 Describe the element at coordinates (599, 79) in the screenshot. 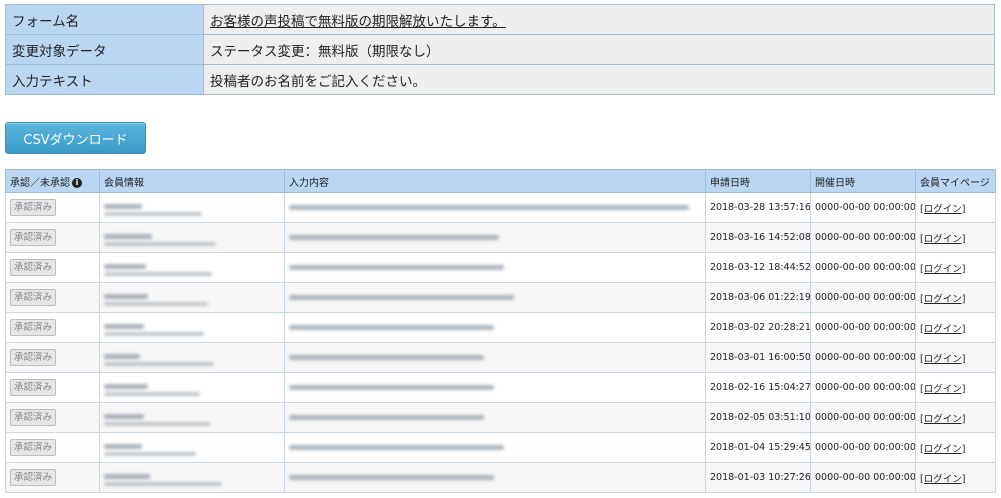

I see `info-value: 投稿者のお名前をご記入ください。` at that location.